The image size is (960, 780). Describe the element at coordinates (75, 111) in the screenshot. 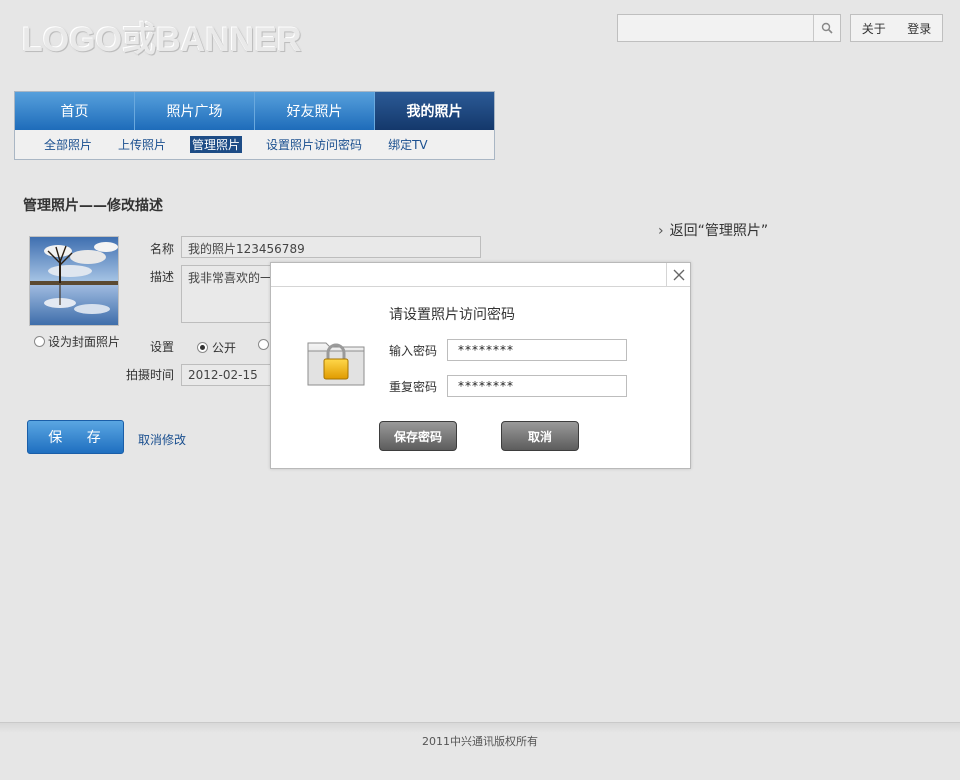

I see `tab-home: 首页` at that location.